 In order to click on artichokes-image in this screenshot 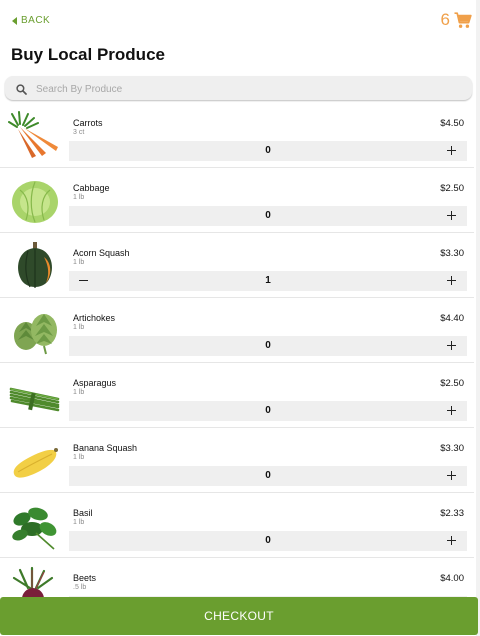, I will do `click(35, 331)`.